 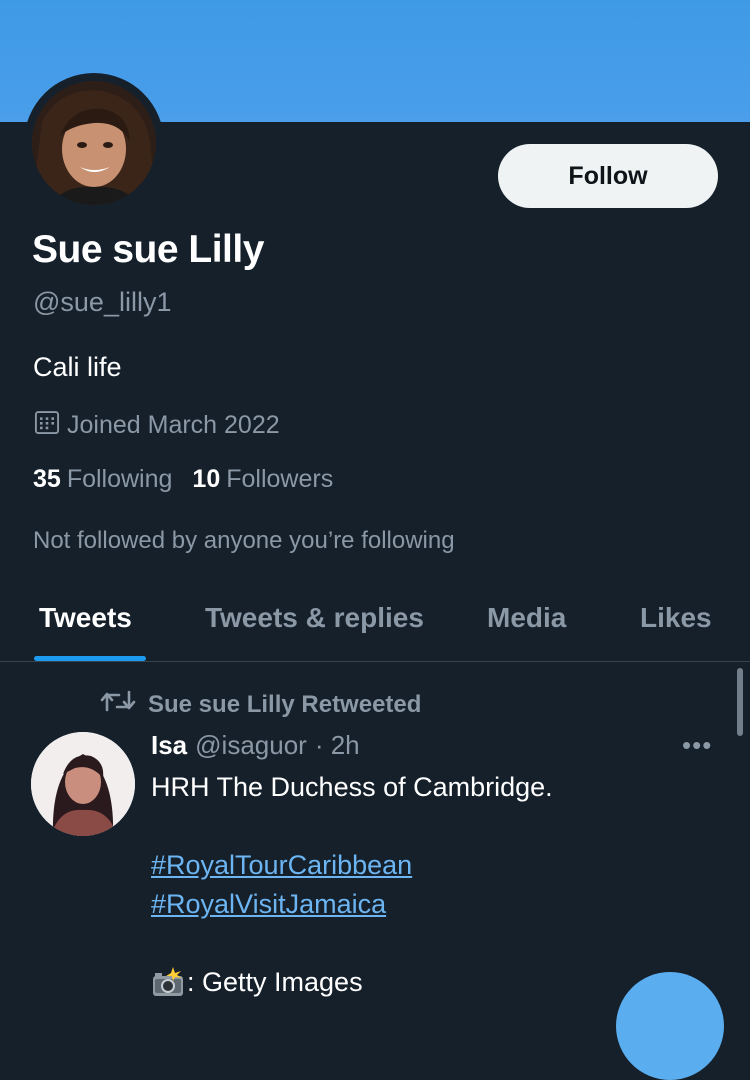 I want to click on joined-date: Joined March 2022, so click(x=156, y=425).